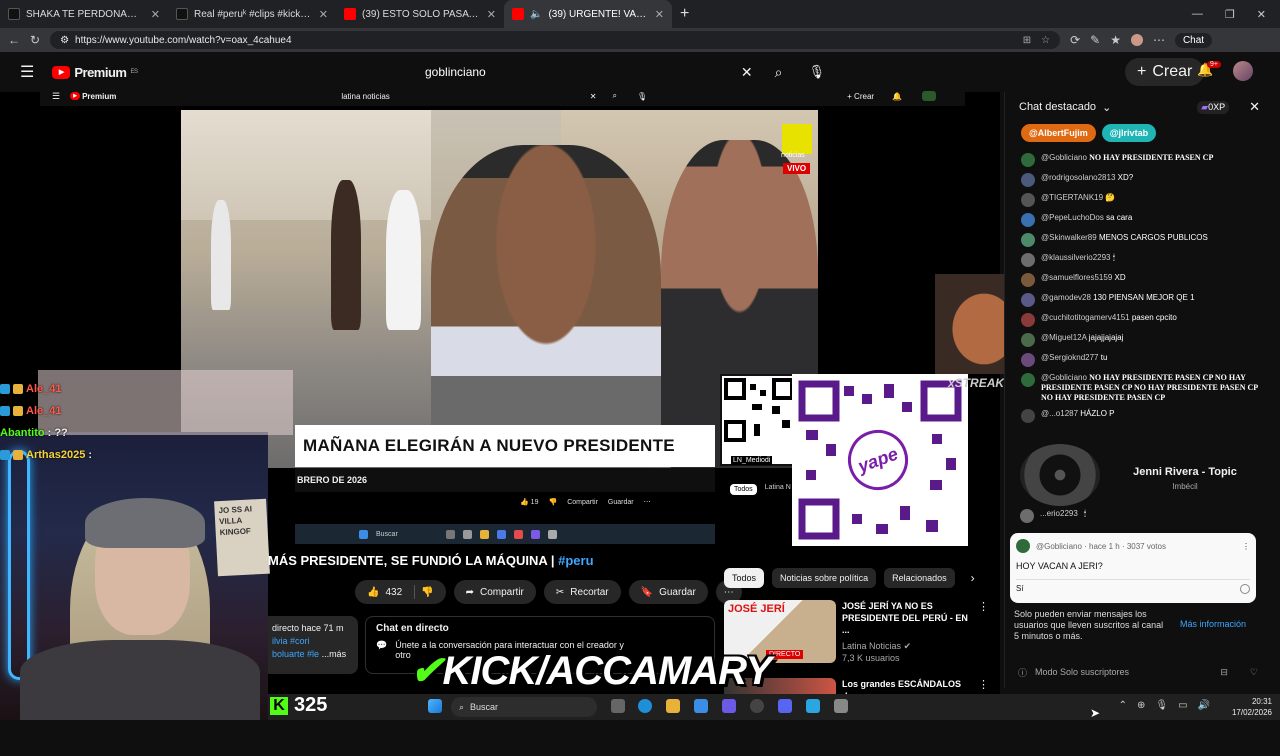 This screenshot has width=1280, height=756. What do you see at coordinates (824, 578) in the screenshot?
I see `filter-chip-politics: Noticias sobre política` at bounding box center [824, 578].